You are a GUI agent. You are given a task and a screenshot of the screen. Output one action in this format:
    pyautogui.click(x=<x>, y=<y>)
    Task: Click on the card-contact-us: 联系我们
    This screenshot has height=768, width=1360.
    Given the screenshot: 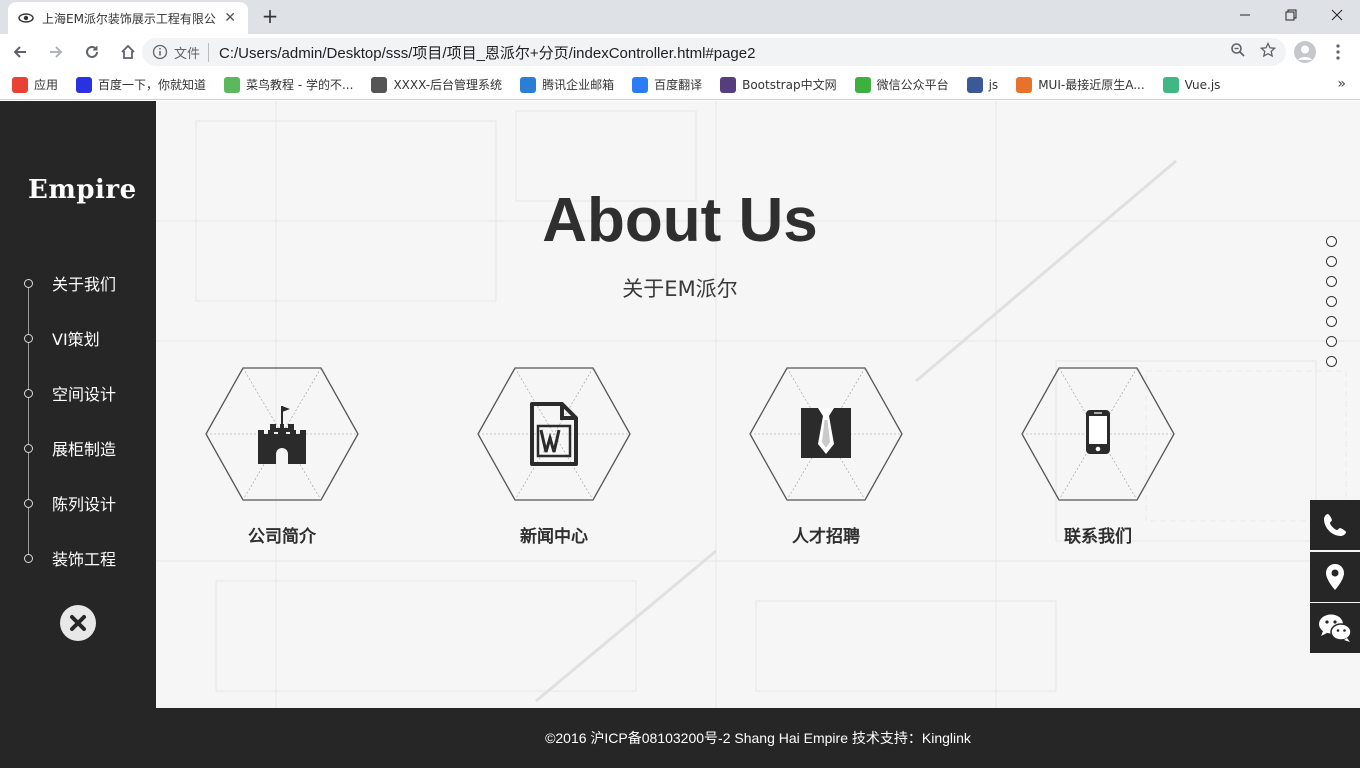 What is the action you would take?
    pyautogui.click(x=1098, y=461)
    